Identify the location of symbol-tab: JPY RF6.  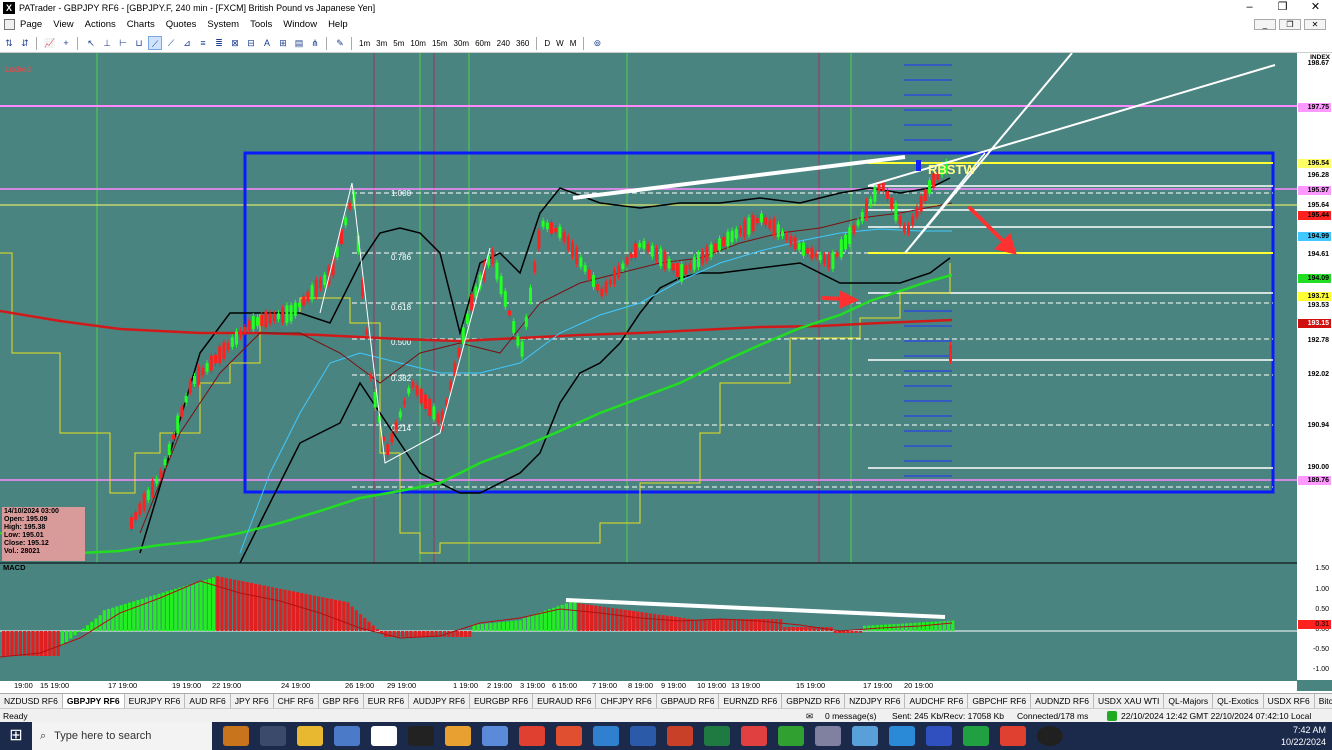
(252, 701).